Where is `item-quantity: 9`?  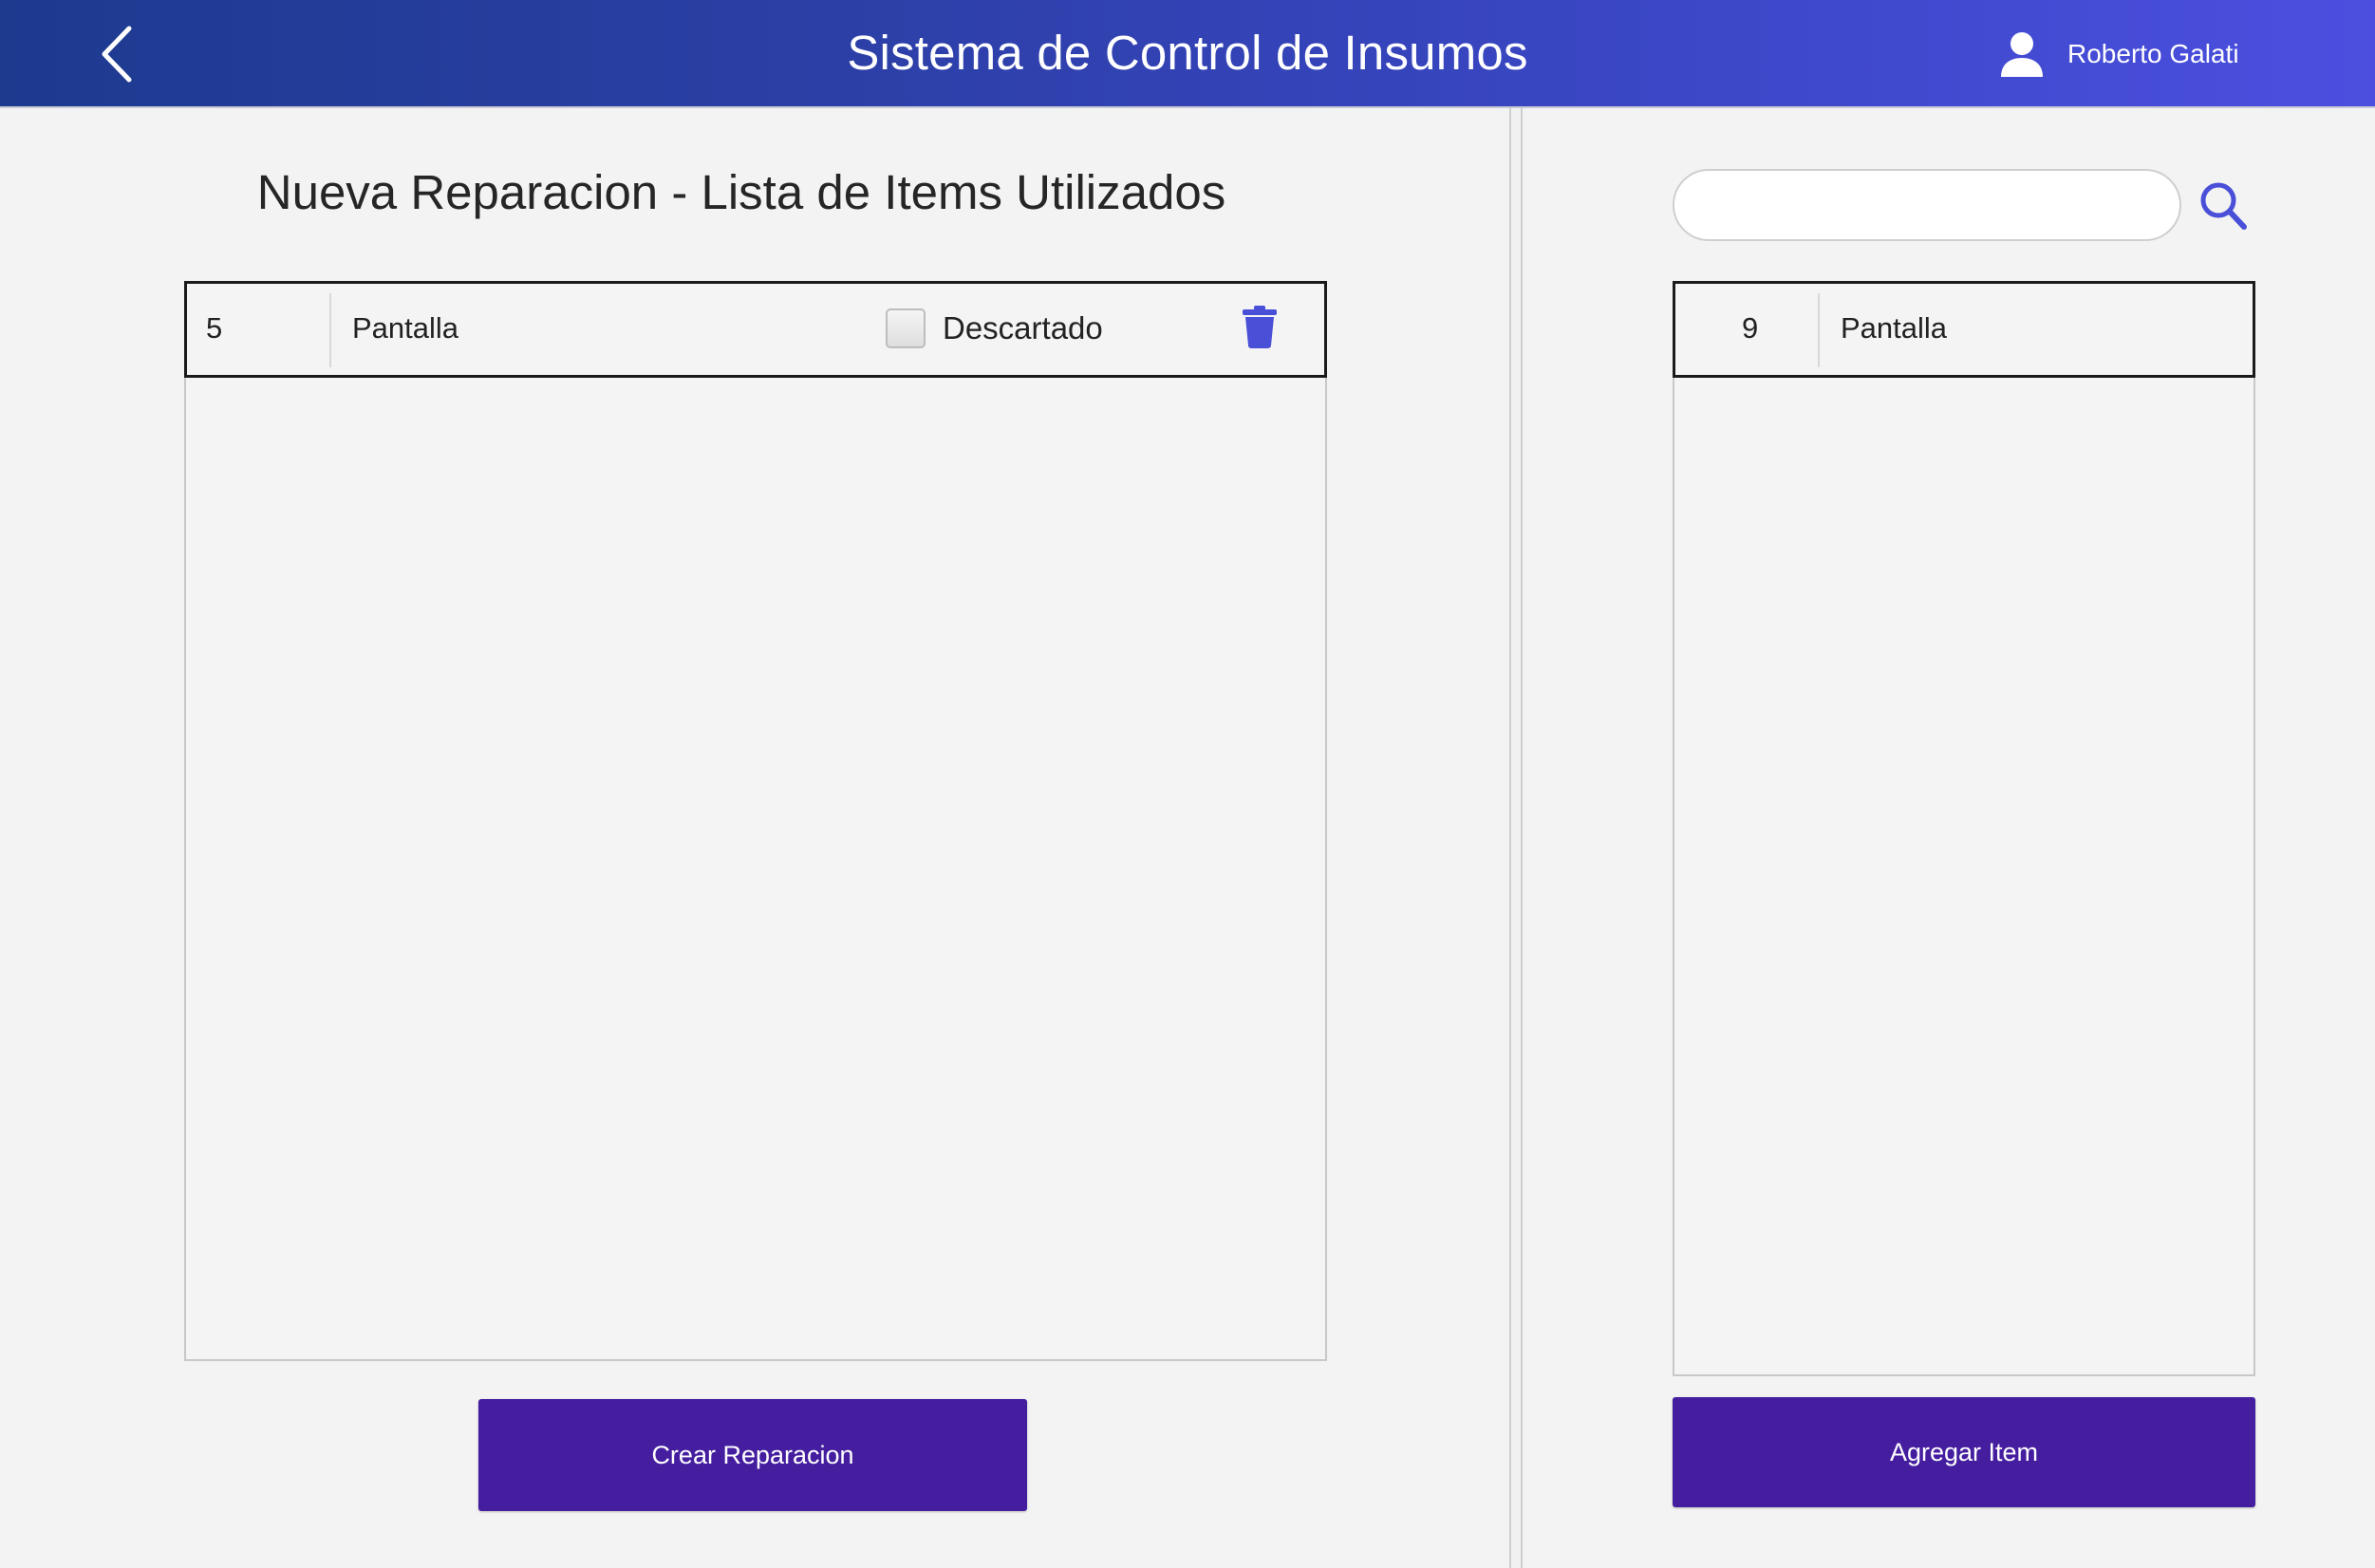 item-quantity: 9 is located at coordinates (1750, 328).